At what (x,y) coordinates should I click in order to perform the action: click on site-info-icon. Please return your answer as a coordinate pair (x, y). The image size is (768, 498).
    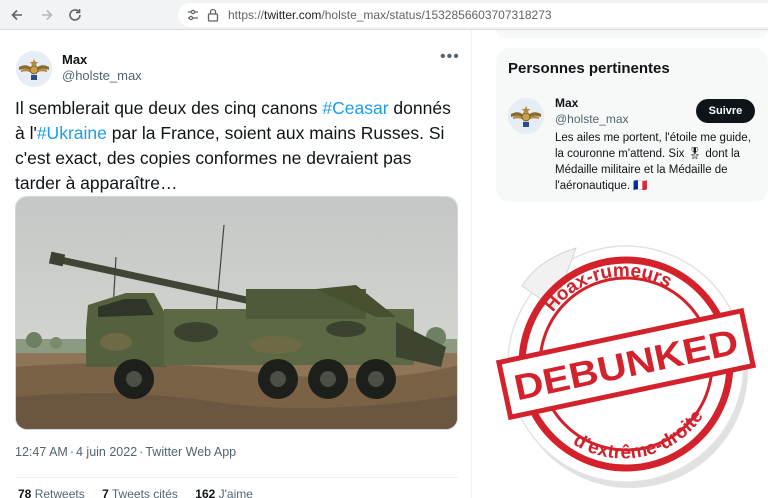
    Looking at the image, I should click on (193, 15).